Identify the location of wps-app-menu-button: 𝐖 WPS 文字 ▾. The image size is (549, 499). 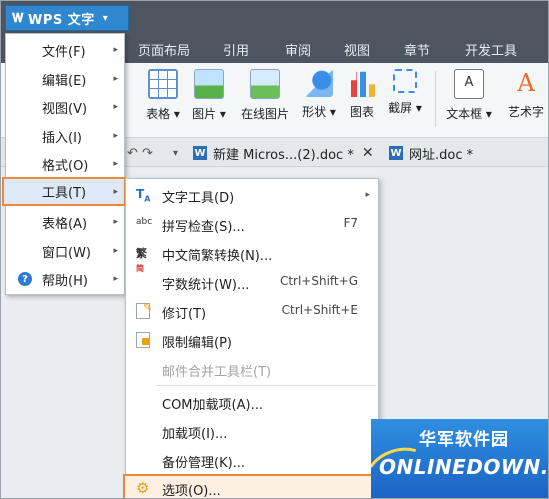
(67, 18).